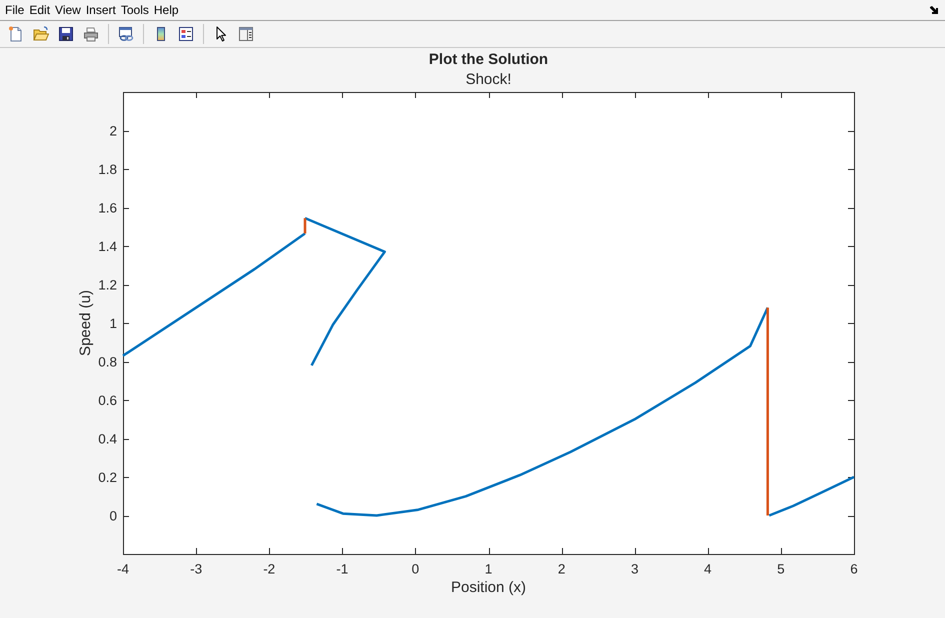  What do you see at coordinates (488, 569) in the screenshot?
I see `x-tick-label: 1` at bounding box center [488, 569].